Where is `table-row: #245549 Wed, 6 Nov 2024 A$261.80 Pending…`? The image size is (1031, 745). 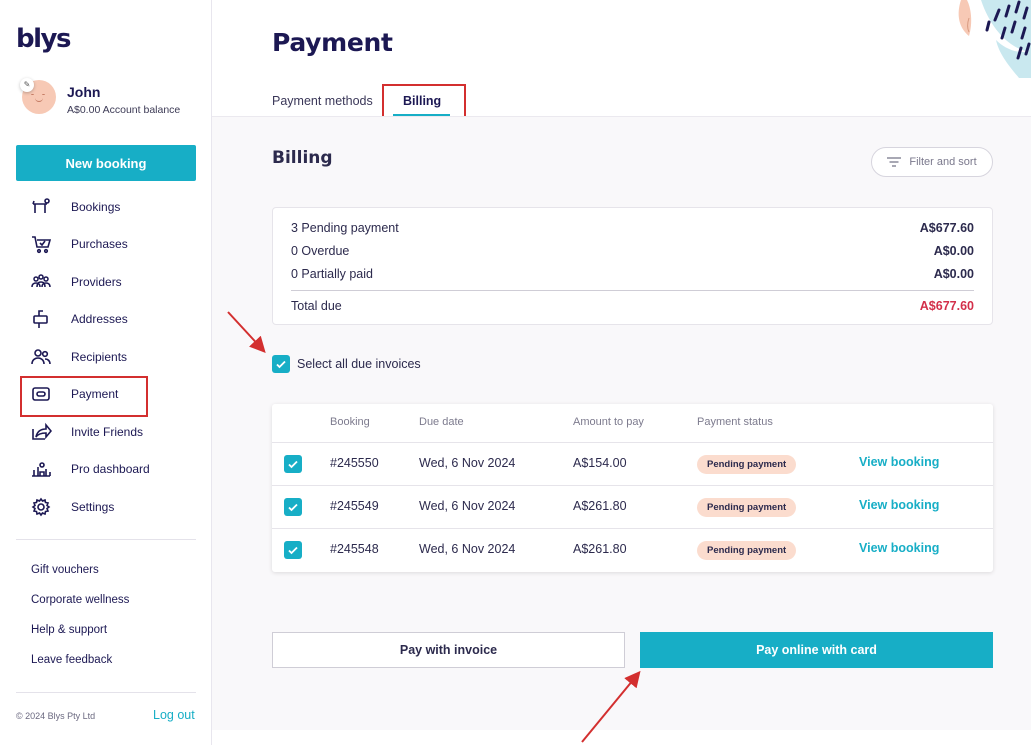 table-row: #245549 Wed, 6 Nov 2024 A$261.80 Pending… is located at coordinates (632, 506).